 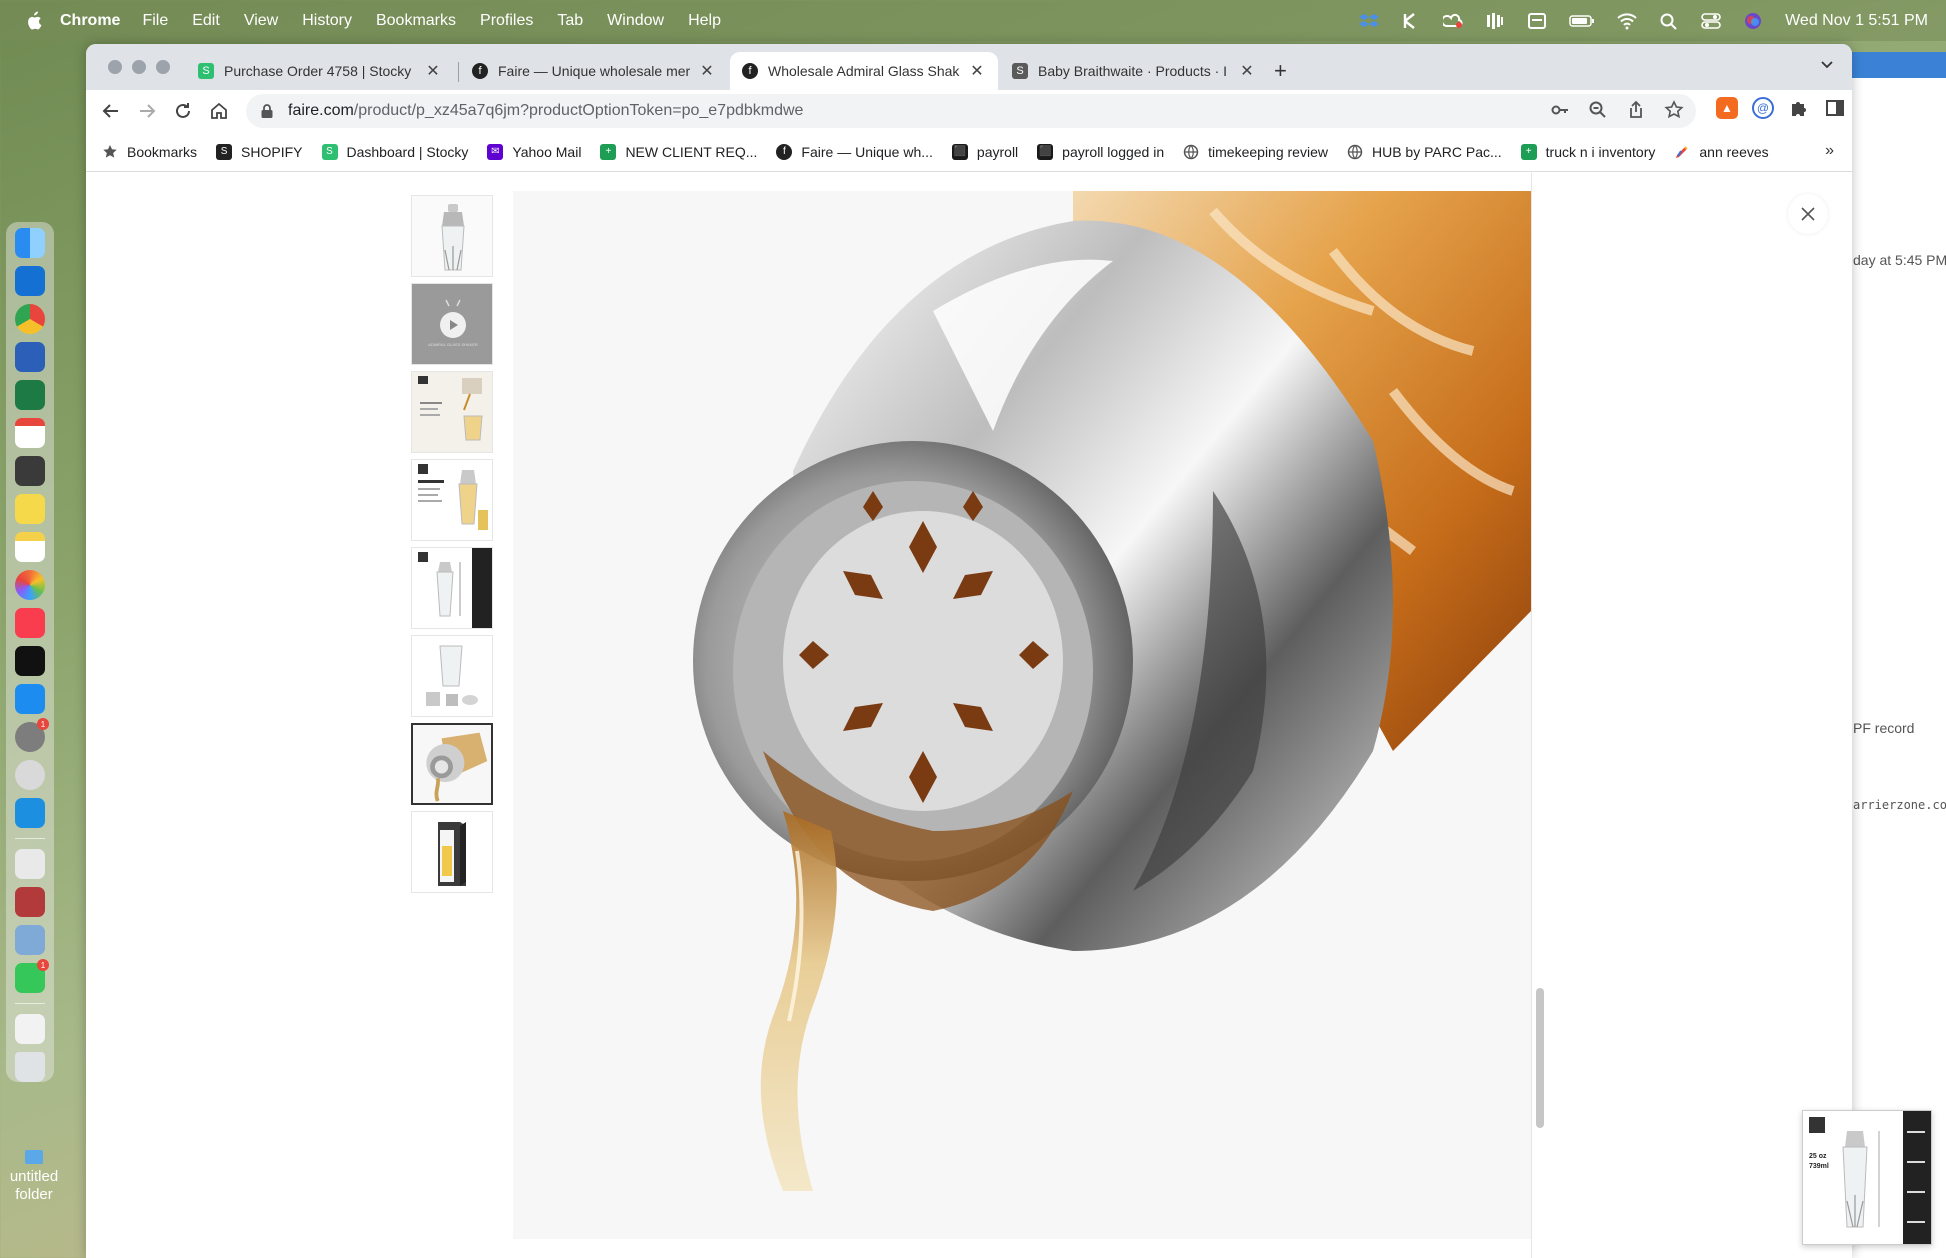 I want to click on bookmarks-overflow-icon: », so click(x=1829, y=151).